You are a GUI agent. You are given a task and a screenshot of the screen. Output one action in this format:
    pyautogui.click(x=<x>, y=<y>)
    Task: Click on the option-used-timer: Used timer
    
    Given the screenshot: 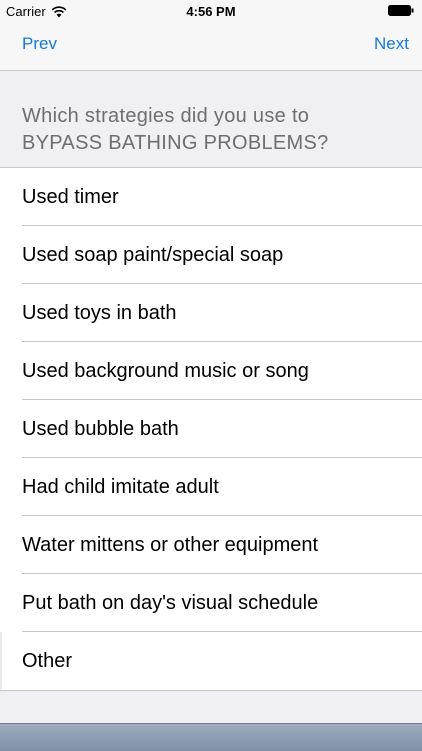 What is the action you would take?
    pyautogui.click(x=211, y=197)
    